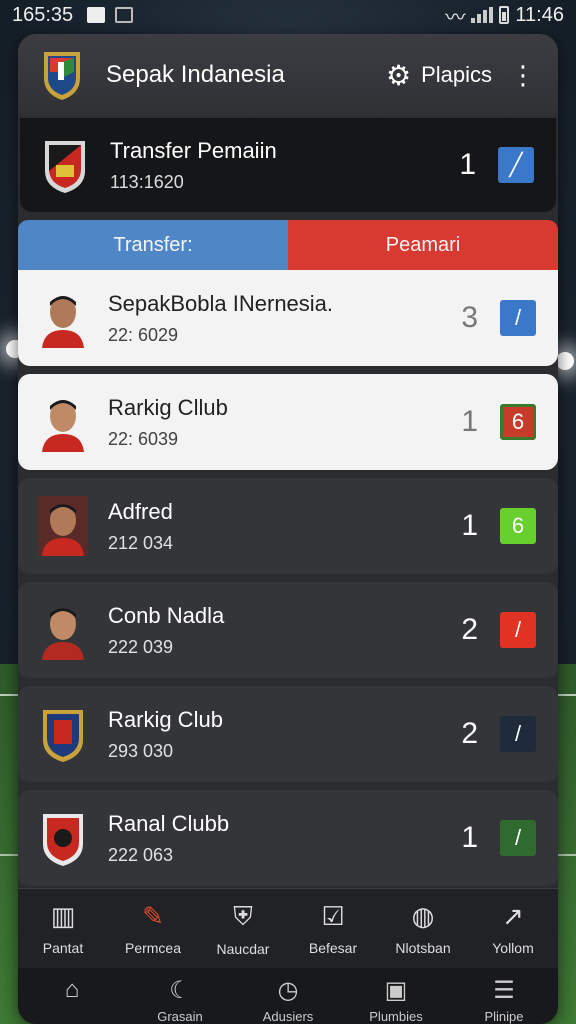 This screenshot has height=1024, width=576. I want to click on more-vertical-icon: ⋮, so click(523, 75).